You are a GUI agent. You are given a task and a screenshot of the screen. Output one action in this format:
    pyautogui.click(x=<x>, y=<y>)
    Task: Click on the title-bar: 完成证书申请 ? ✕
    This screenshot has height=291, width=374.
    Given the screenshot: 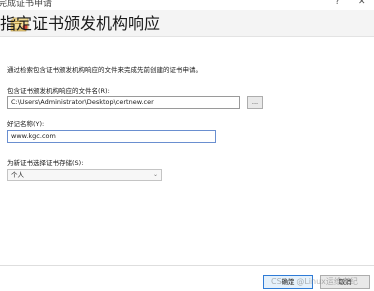 What is the action you would take?
    pyautogui.click(x=187, y=5)
    